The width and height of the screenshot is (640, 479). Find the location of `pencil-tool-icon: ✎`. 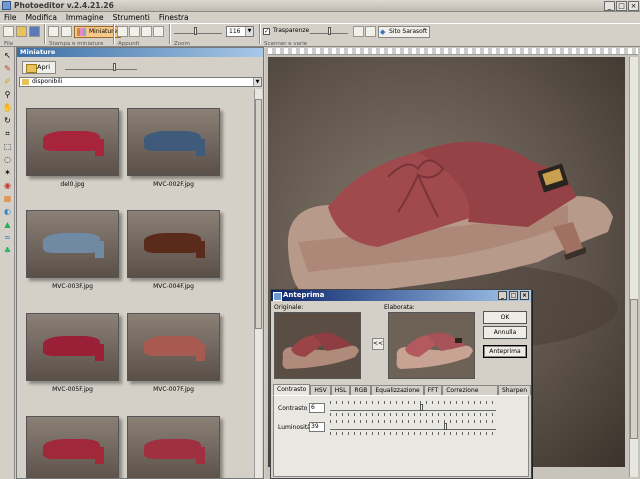

pencil-tool-icon: ✎ is located at coordinates (7, 68).